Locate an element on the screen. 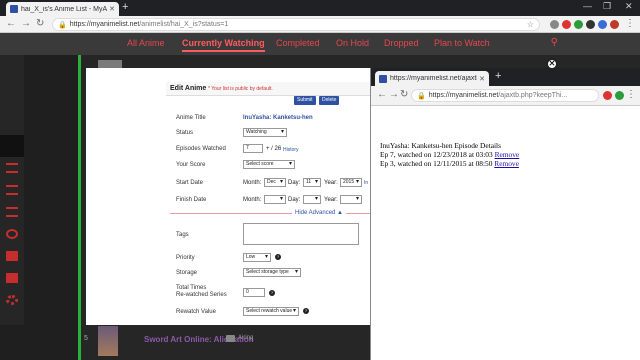  start-year-select: 2015 is located at coordinates (351, 182).